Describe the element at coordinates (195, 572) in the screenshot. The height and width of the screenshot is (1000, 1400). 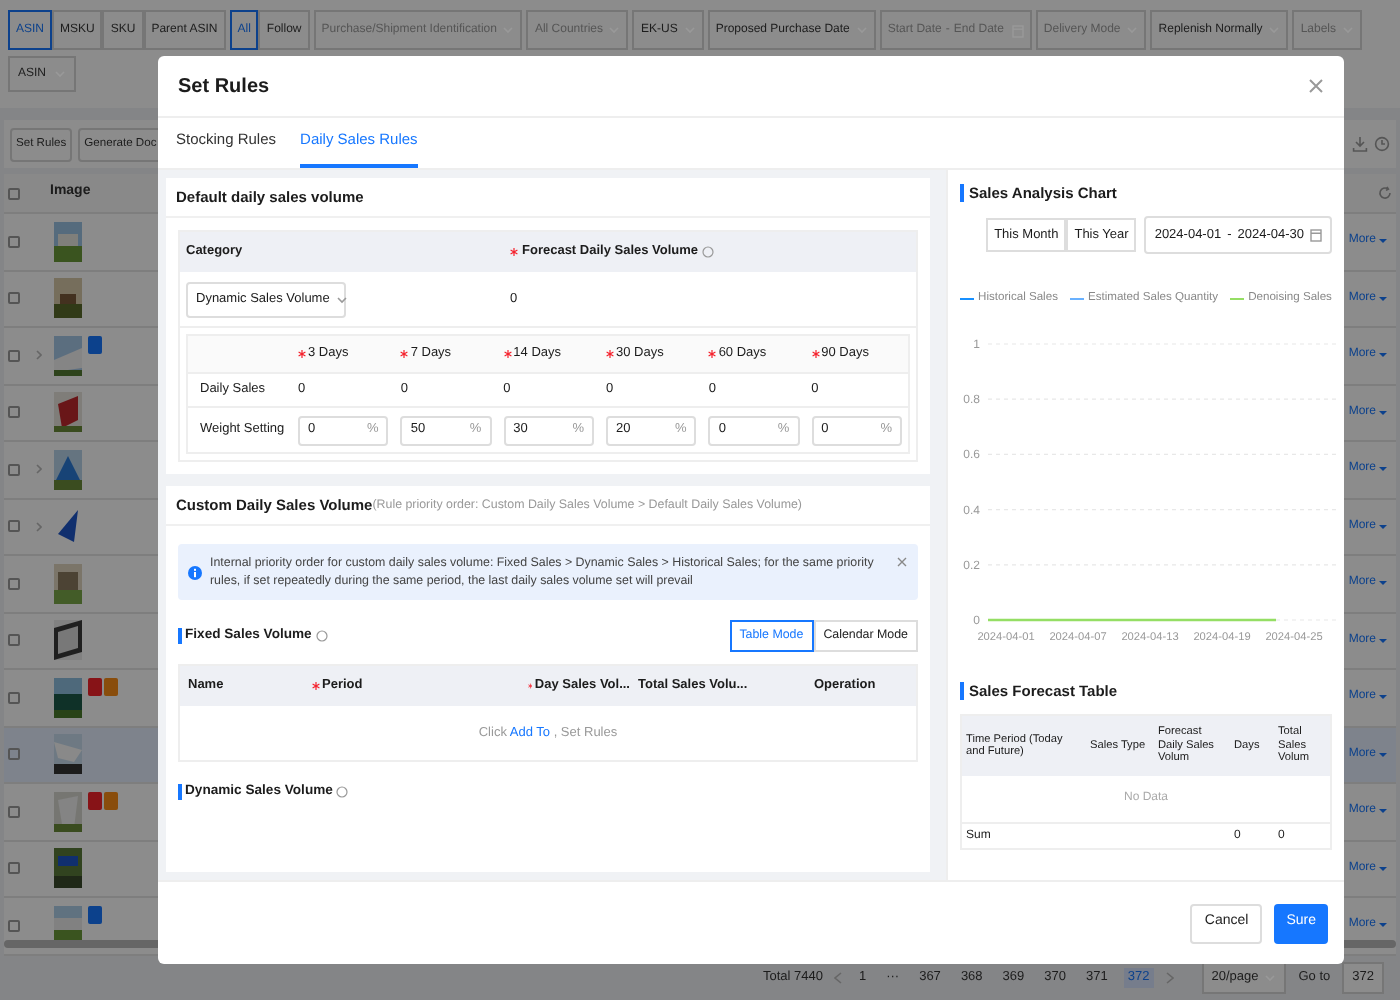
I see `info-icon` at that location.